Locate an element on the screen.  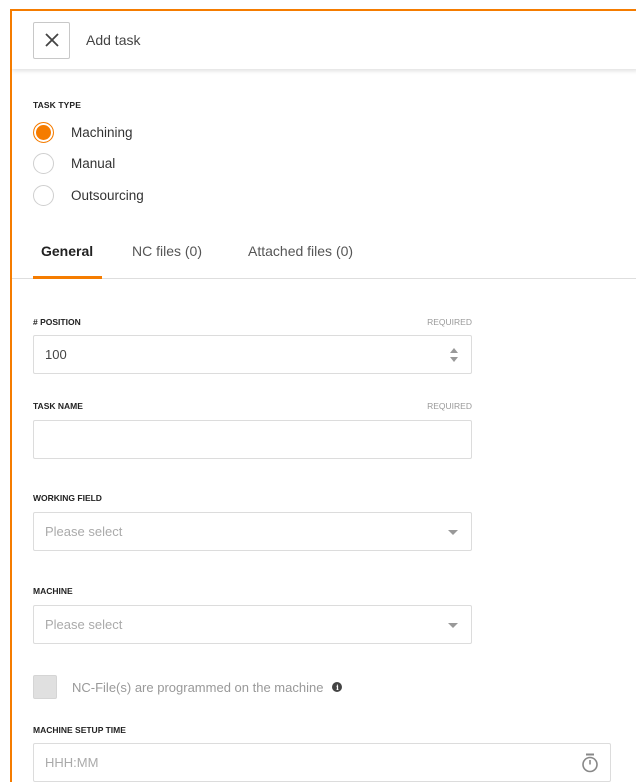
setup-time-placeholder: HHH:MM is located at coordinates (72, 762).